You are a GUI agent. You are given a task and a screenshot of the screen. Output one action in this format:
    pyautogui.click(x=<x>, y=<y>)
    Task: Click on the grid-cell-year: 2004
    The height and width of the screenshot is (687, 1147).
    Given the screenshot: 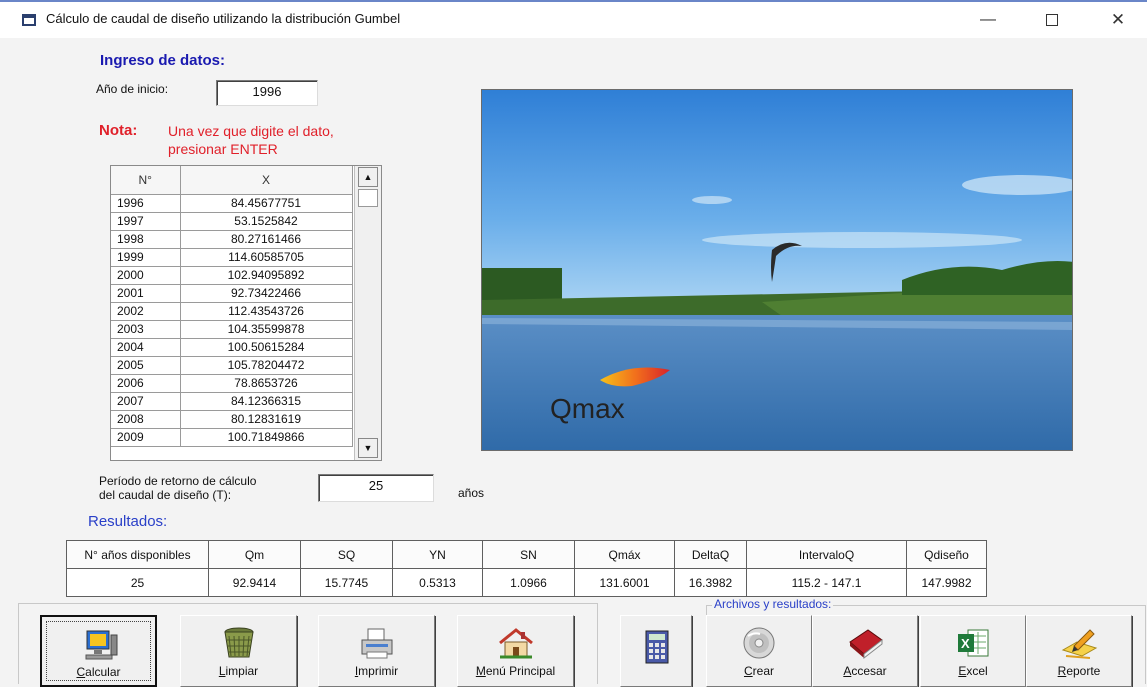 What is the action you would take?
    pyautogui.click(x=146, y=347)
    